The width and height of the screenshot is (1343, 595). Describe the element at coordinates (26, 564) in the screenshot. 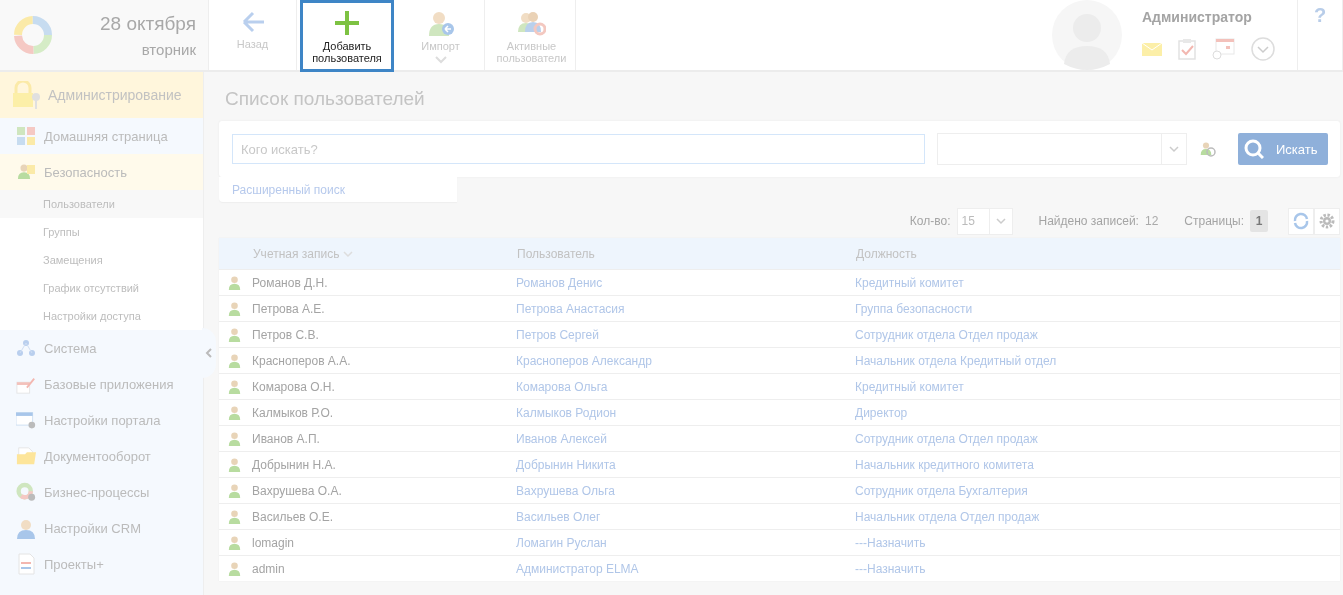

I see `document-icon` at that location.